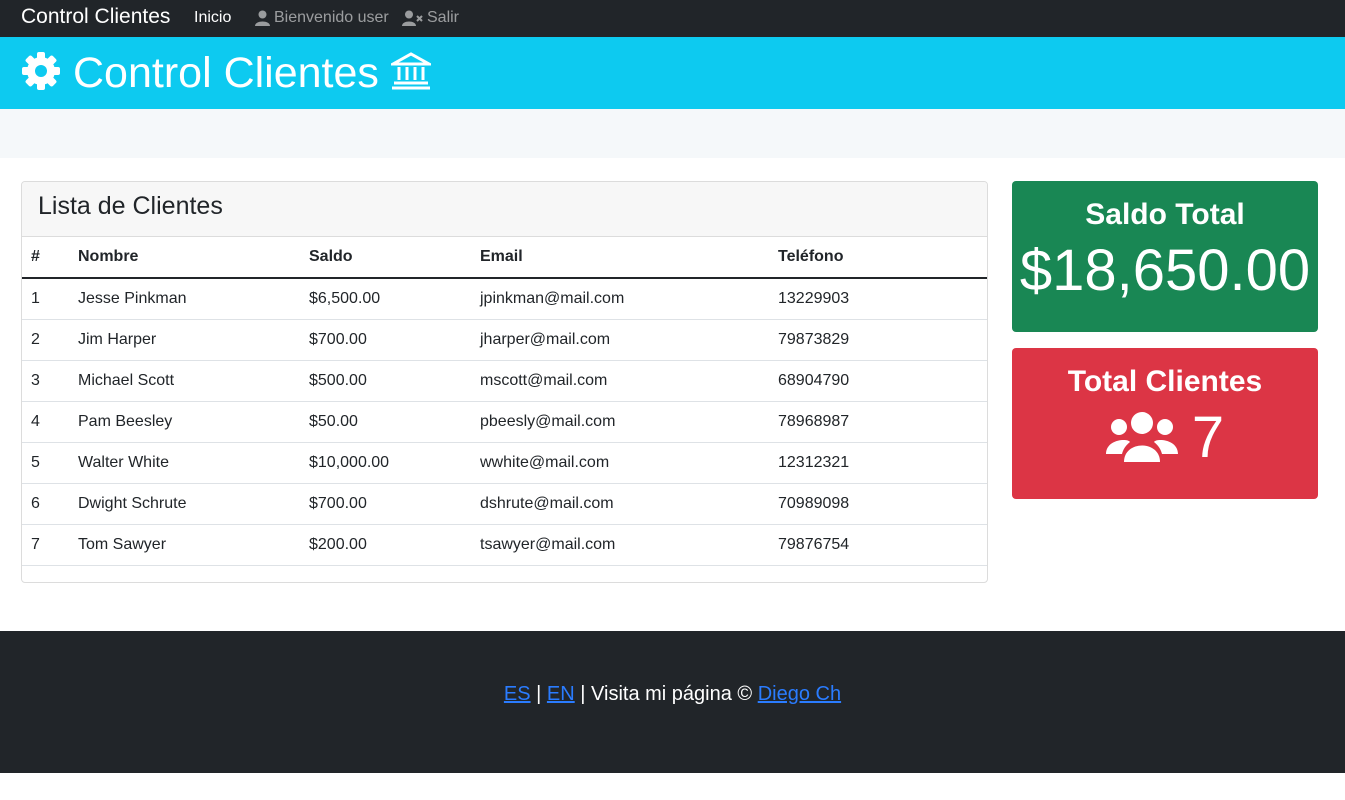  Describe the element at coordinates (672, 133) in the screenshot. I see `subheader-strip` at that location.